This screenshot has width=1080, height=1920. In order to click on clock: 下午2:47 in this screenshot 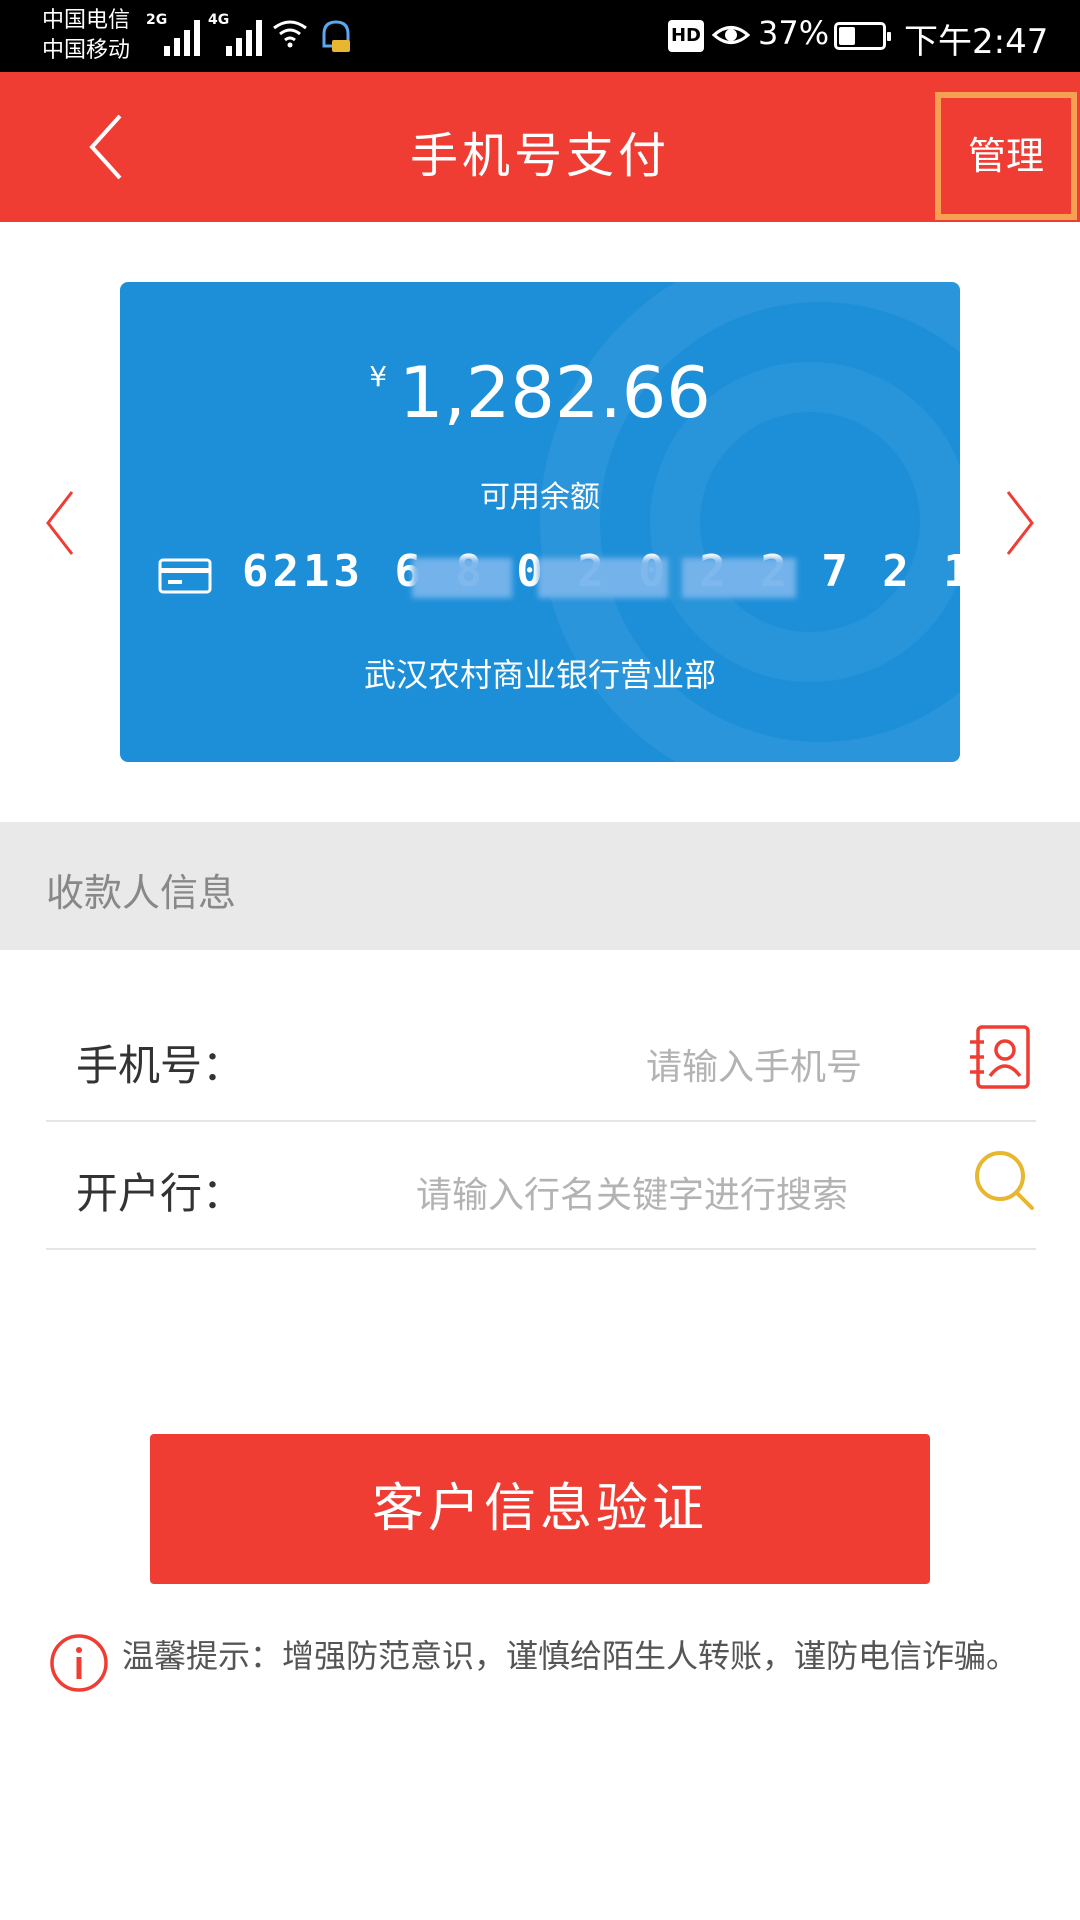, I will do `click(976, 42)`.